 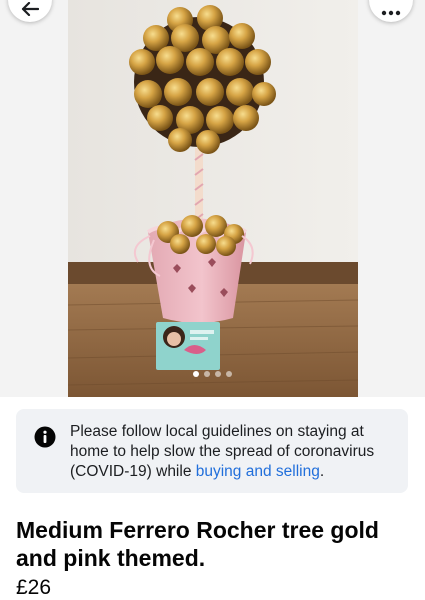 I want to click on more-options-icon, so click(x=391, y=13).